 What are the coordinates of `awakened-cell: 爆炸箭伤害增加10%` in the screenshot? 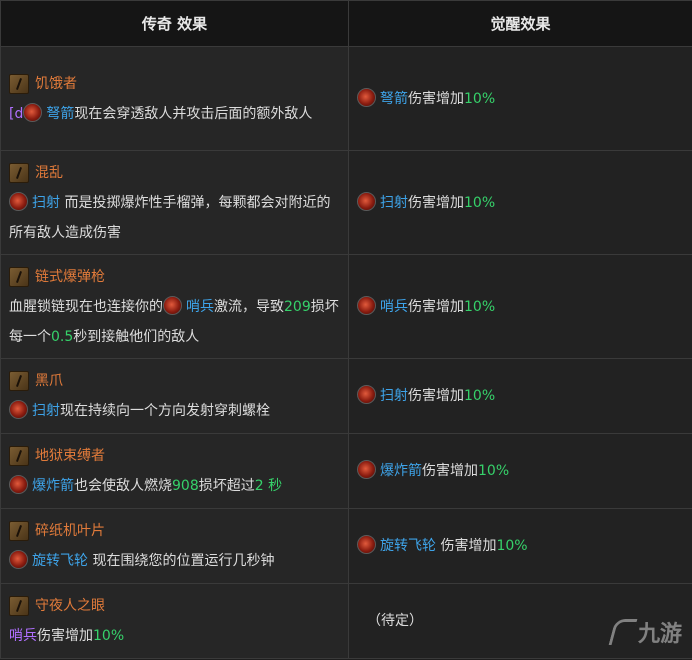 It's located at (520, 471).